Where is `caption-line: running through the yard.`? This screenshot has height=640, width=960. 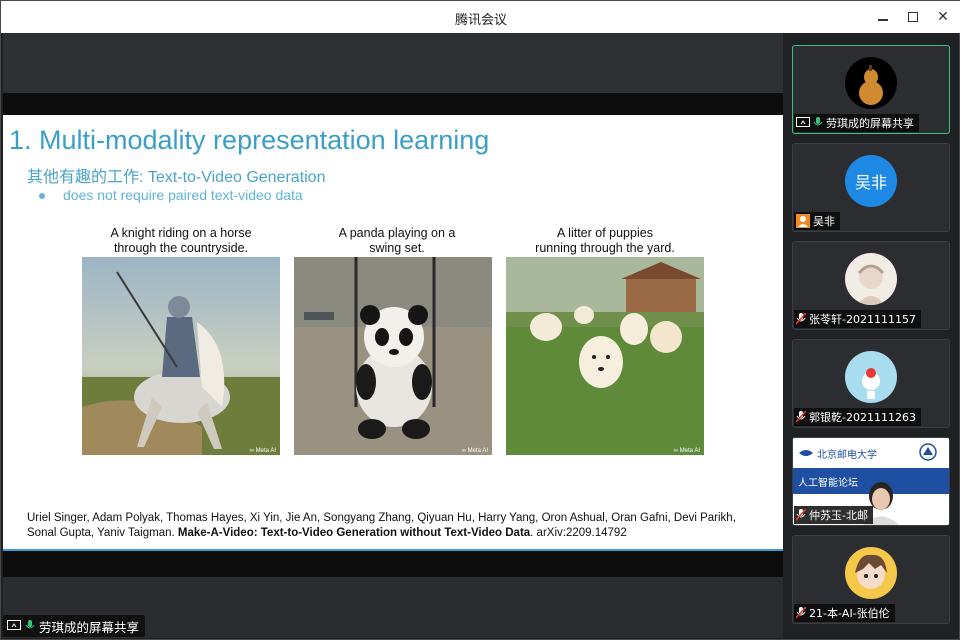 caption-line: running through the yard. is located at coordinates (605, 248).